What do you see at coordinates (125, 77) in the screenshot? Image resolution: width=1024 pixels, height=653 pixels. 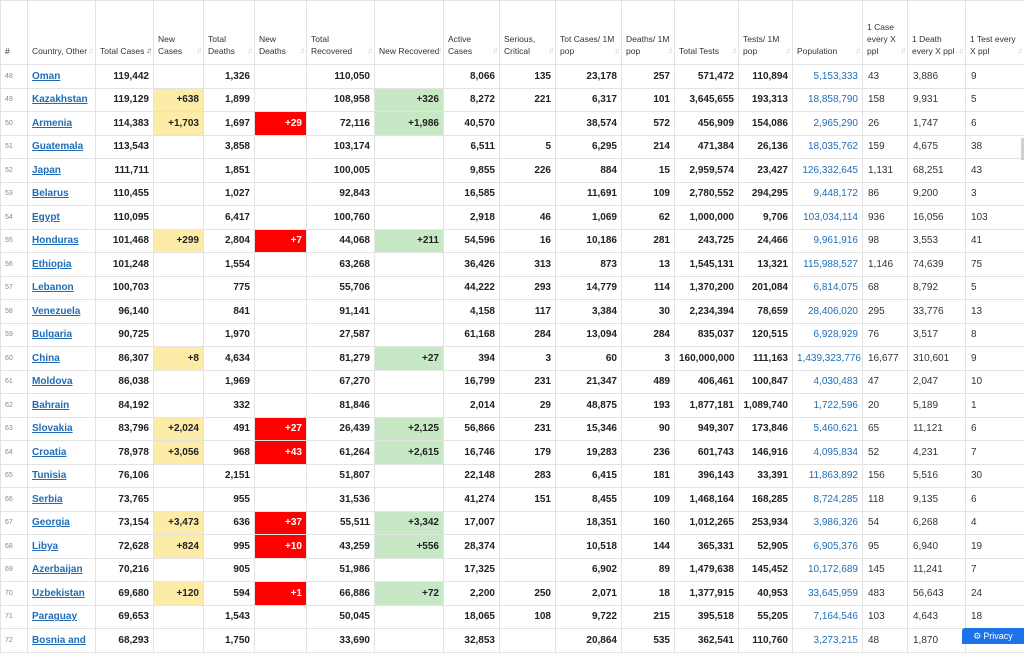 I see `cell-total-cases: 119,442` at bounding box center [125, 77].